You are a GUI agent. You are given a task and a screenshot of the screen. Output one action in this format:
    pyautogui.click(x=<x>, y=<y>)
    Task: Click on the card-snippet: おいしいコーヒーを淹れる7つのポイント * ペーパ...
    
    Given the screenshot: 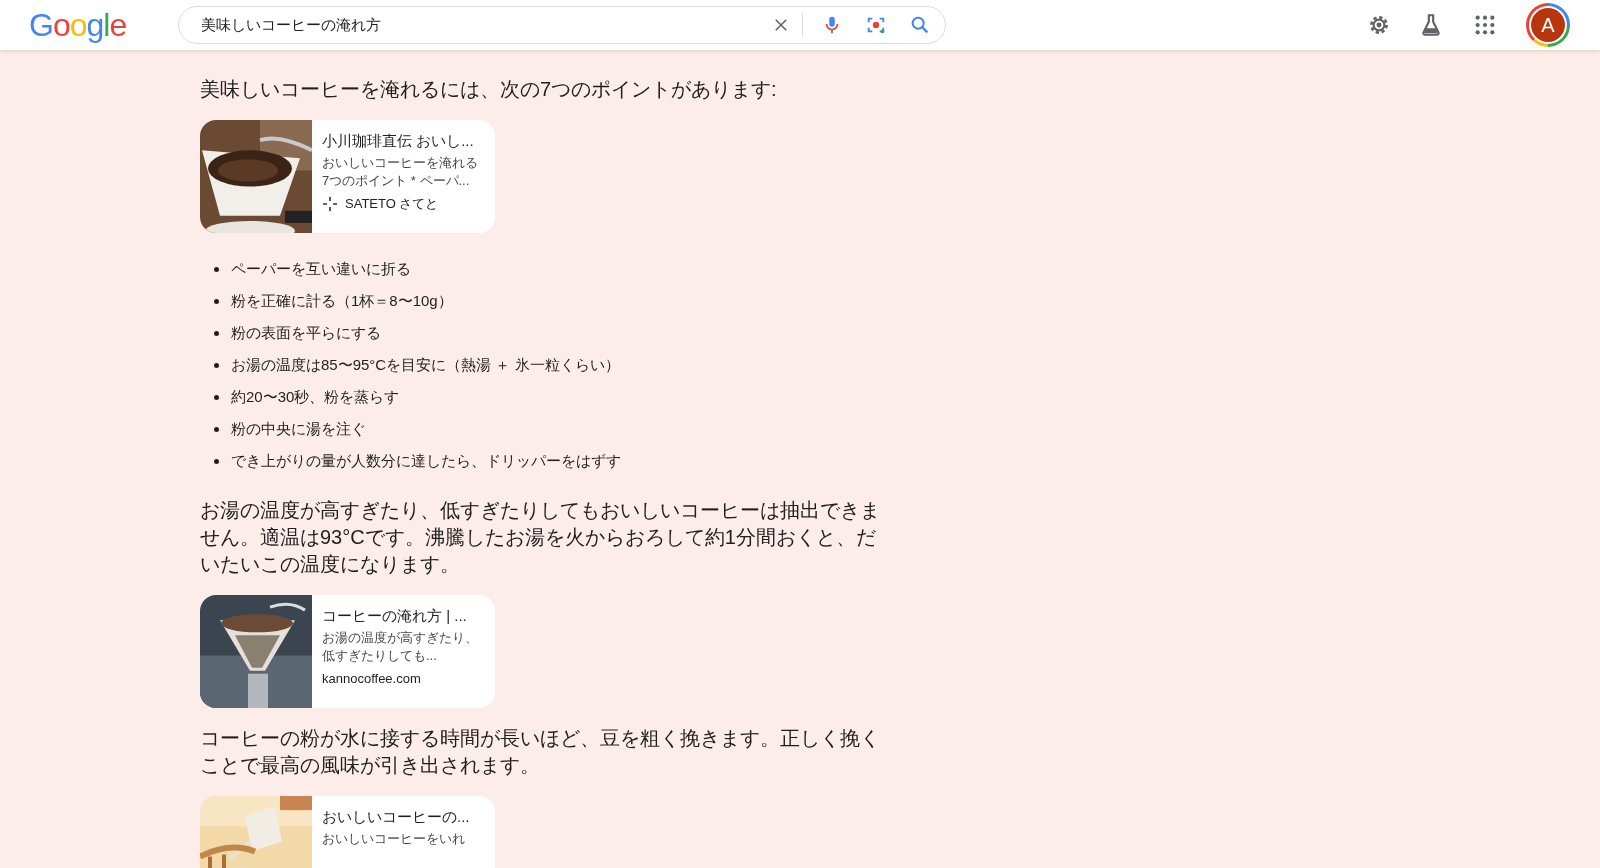 What is the action you would take?
    pyautogui.click(x=400, y=172)
    